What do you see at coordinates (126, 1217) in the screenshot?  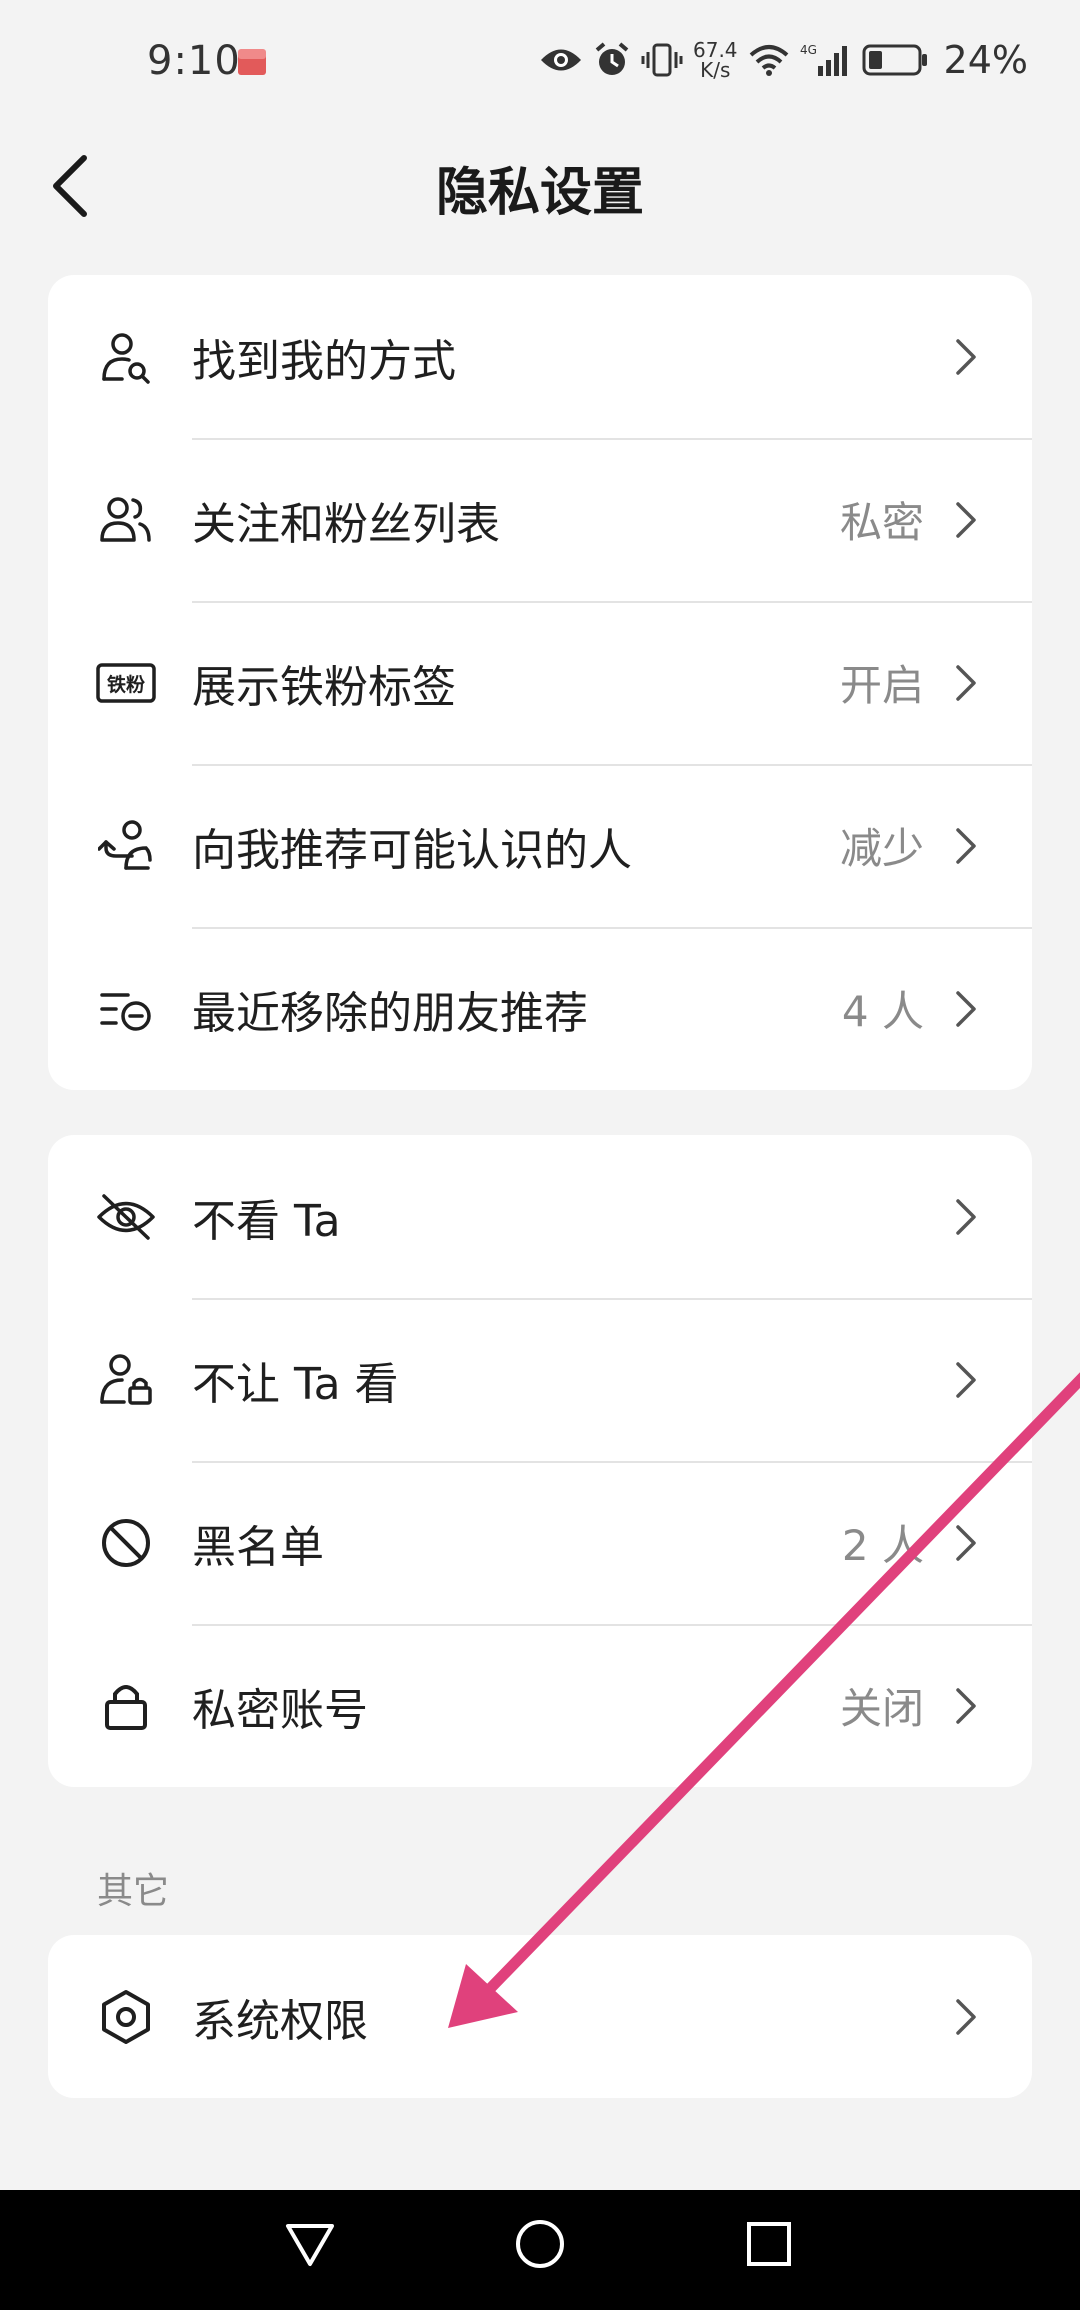 I see `eye-off-icon` at bounding box center [126, 1217].